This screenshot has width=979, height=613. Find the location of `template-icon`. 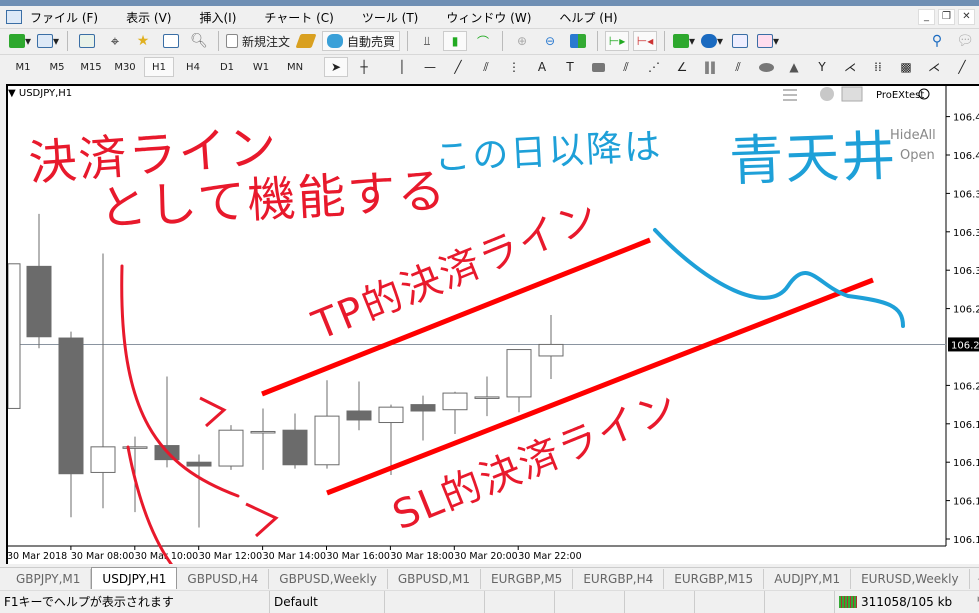

template-icon is located at coordinates (740, 41).